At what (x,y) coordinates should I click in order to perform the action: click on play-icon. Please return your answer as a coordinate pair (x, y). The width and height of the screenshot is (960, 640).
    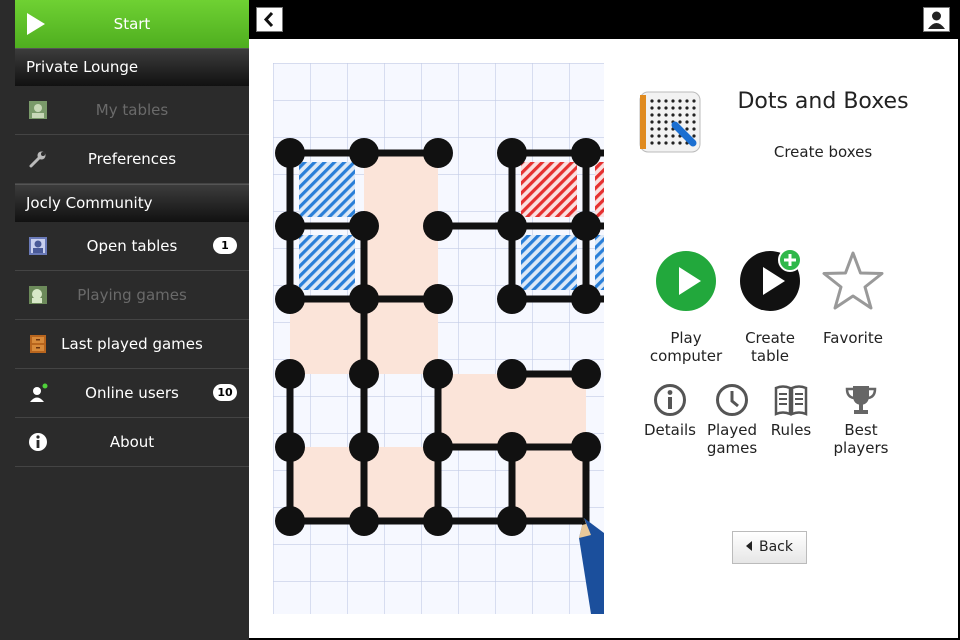
    Looking at the image, I should click on (686, 281).